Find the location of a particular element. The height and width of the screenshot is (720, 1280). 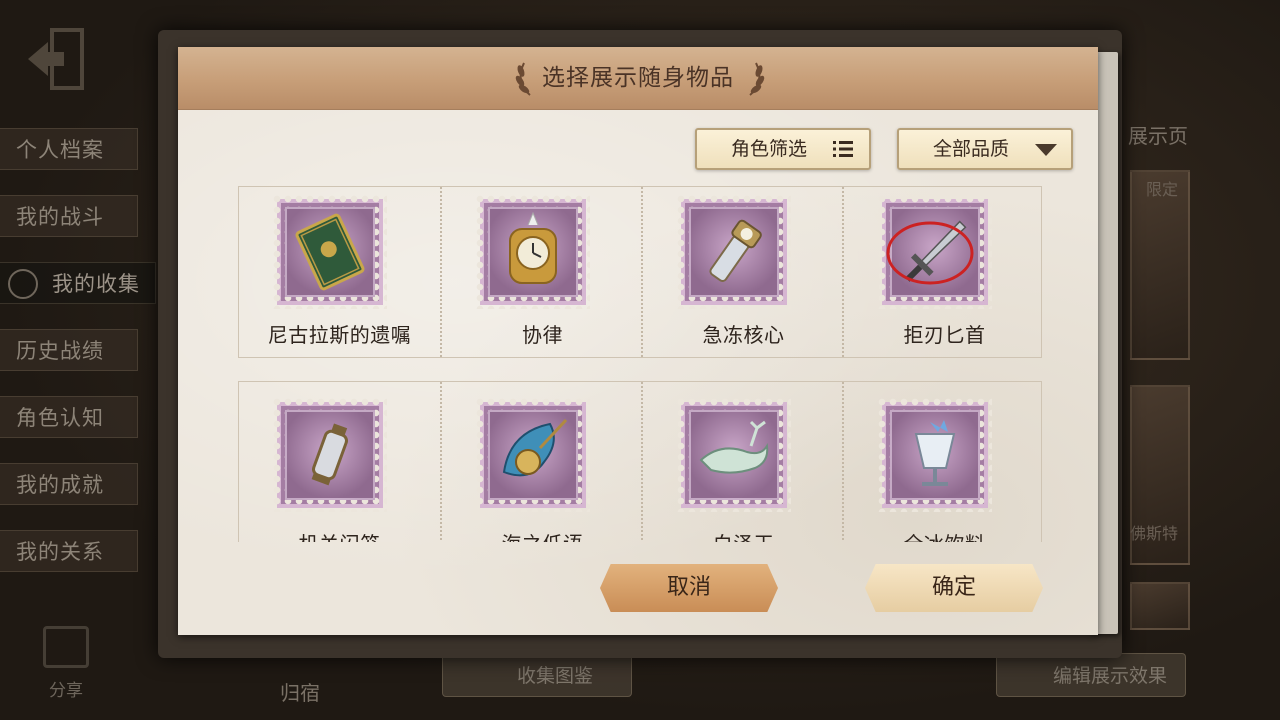

item-name: 全冰饮料 is located at coordinates (943, 535).